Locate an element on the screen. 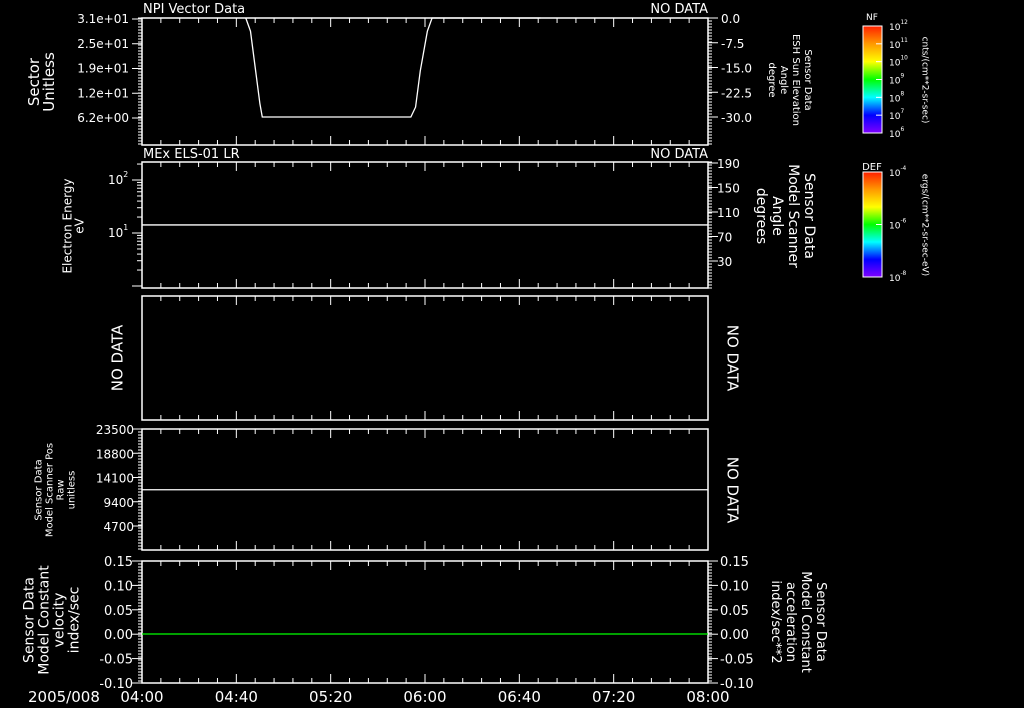  y-right-axis-label-line: degree is located at coordinates (771, 79).